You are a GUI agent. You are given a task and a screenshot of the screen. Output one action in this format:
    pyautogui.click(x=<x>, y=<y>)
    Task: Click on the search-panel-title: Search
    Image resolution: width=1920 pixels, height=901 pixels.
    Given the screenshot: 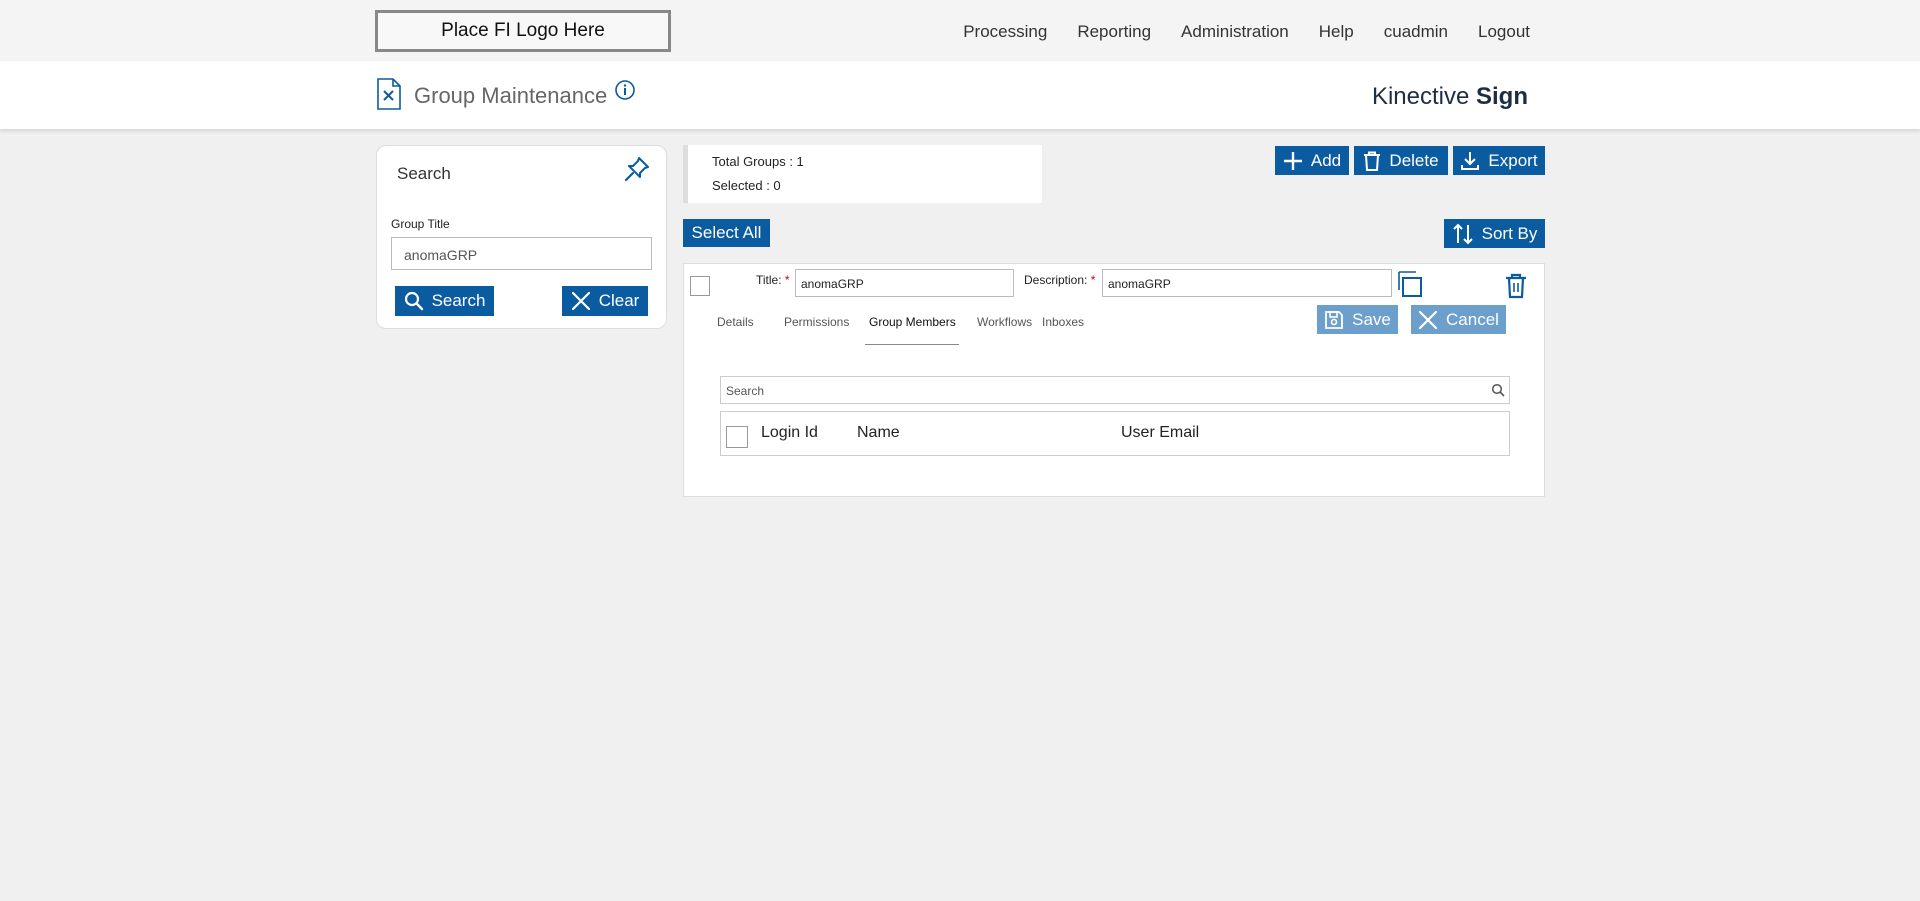 What is the action you would take?
    pyautogui.click(x=424, y=173)
    